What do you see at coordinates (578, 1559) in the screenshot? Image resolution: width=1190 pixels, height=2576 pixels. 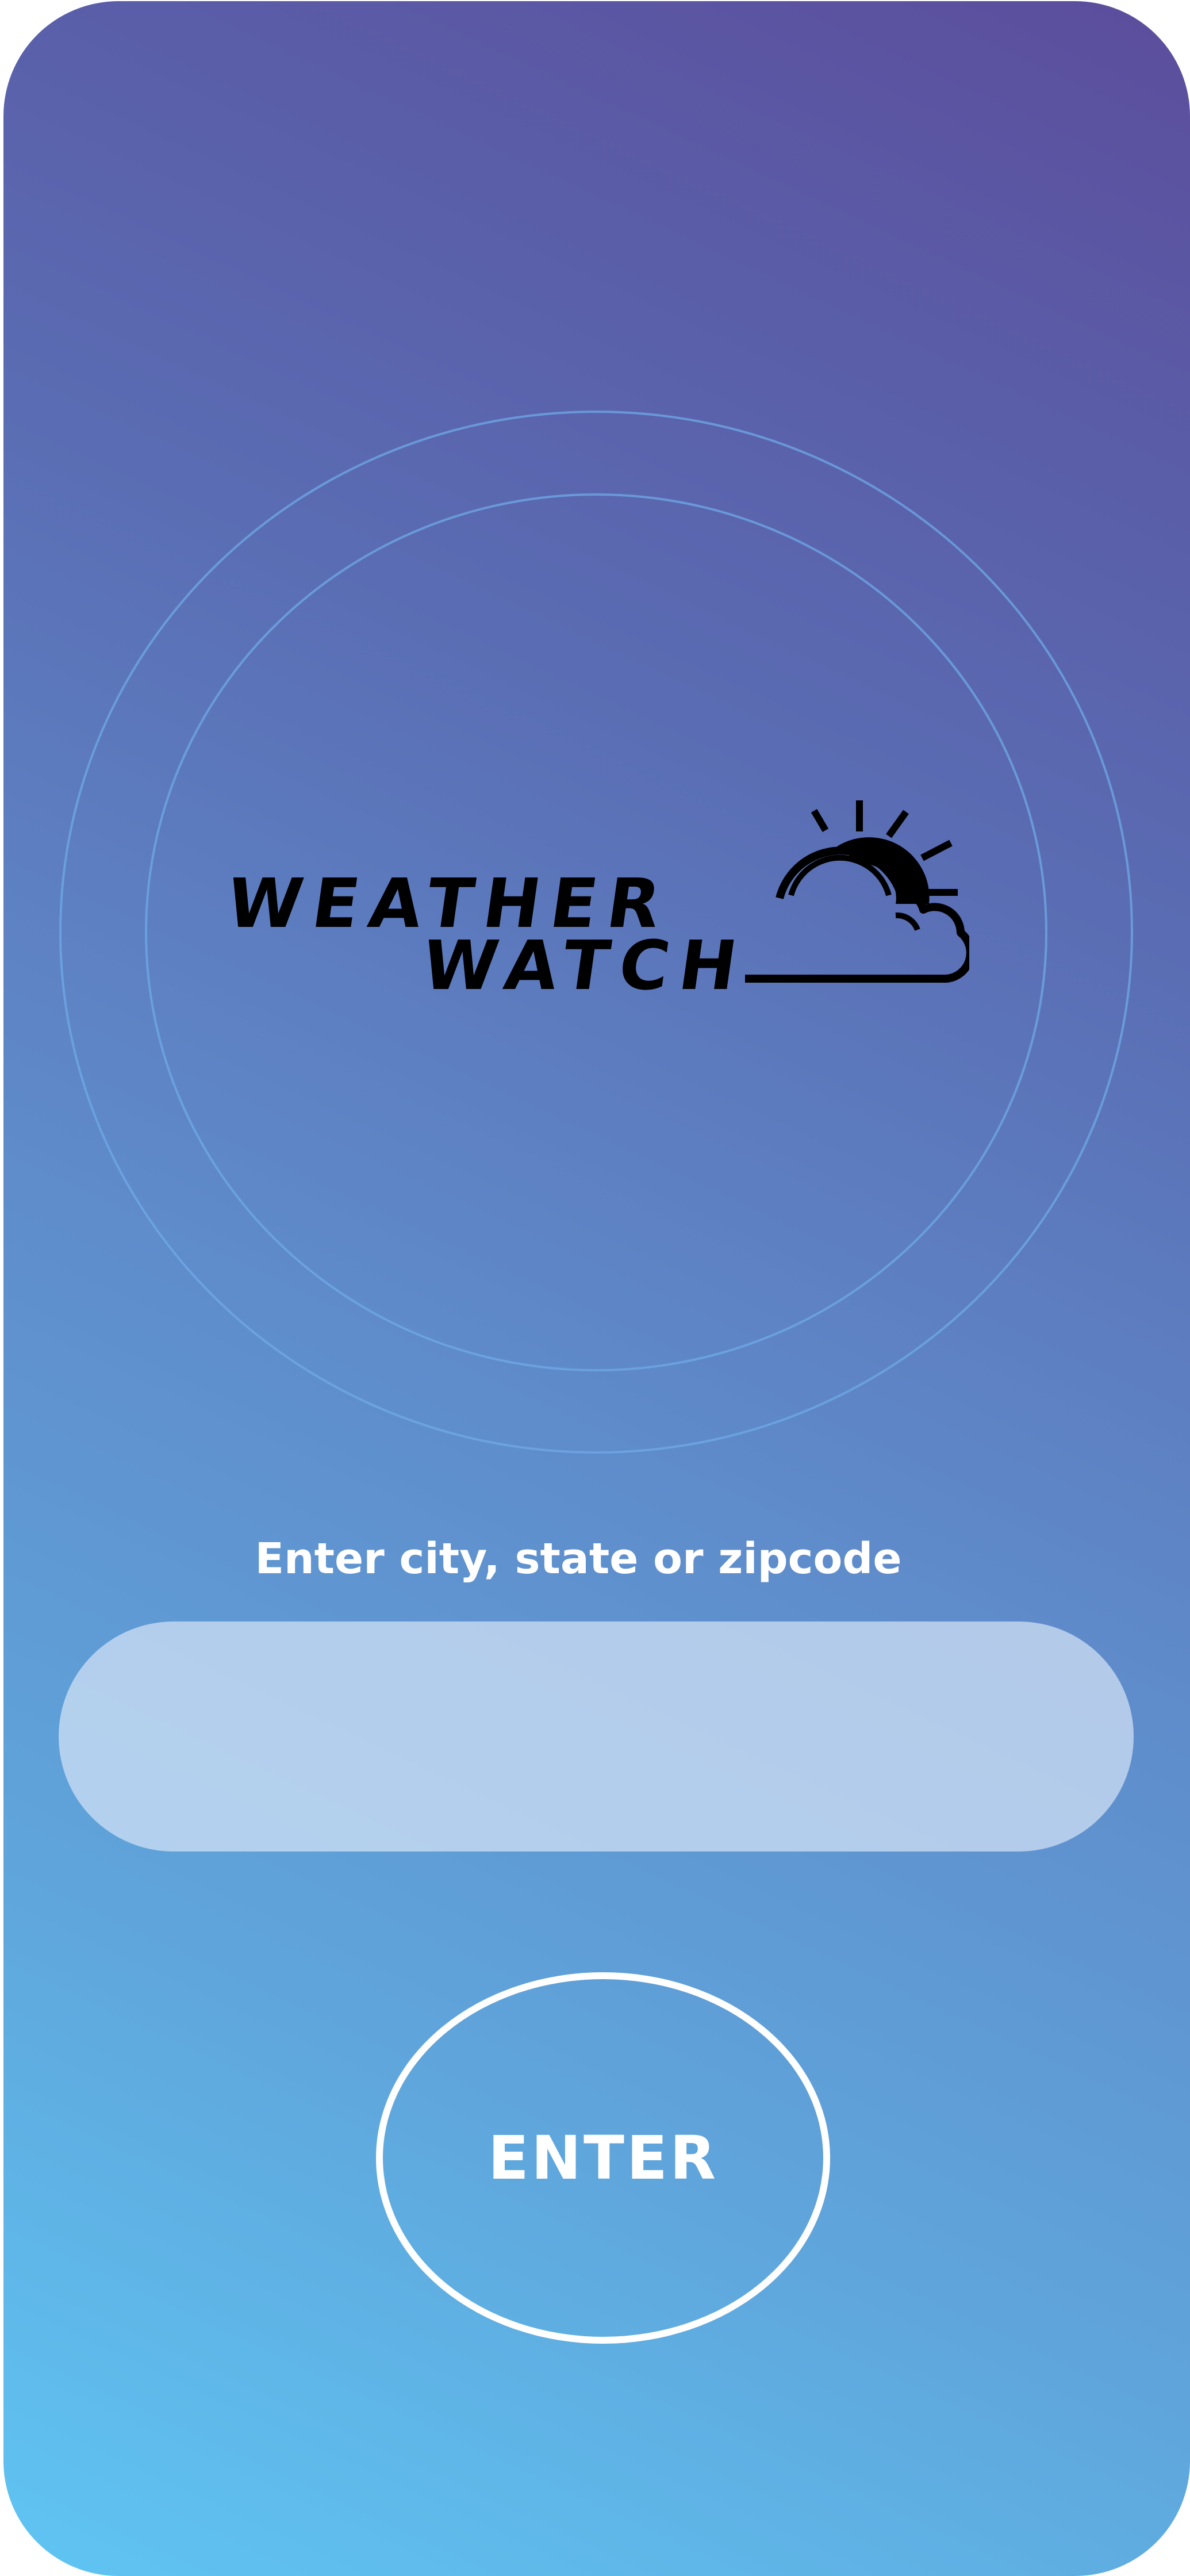 I see `location-prompt-label: Enter city, state or zipcode` at bounding box center [578, 1559].